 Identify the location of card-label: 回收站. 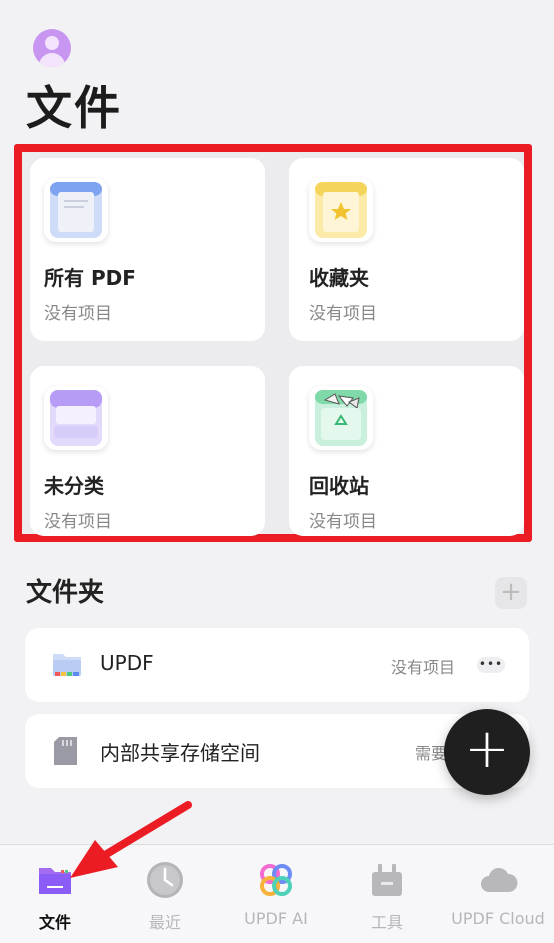
(339, 486).